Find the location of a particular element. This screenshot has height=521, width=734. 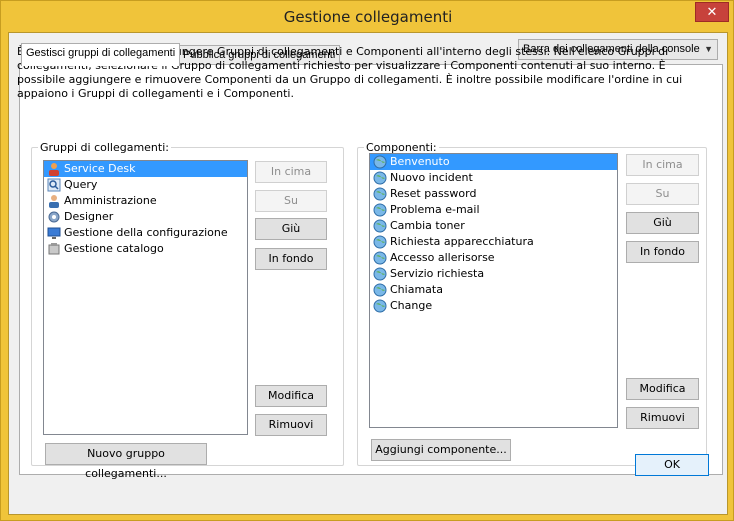

titlebar: Gestione collegamenti ✕ is located at coordinates (367, 16).